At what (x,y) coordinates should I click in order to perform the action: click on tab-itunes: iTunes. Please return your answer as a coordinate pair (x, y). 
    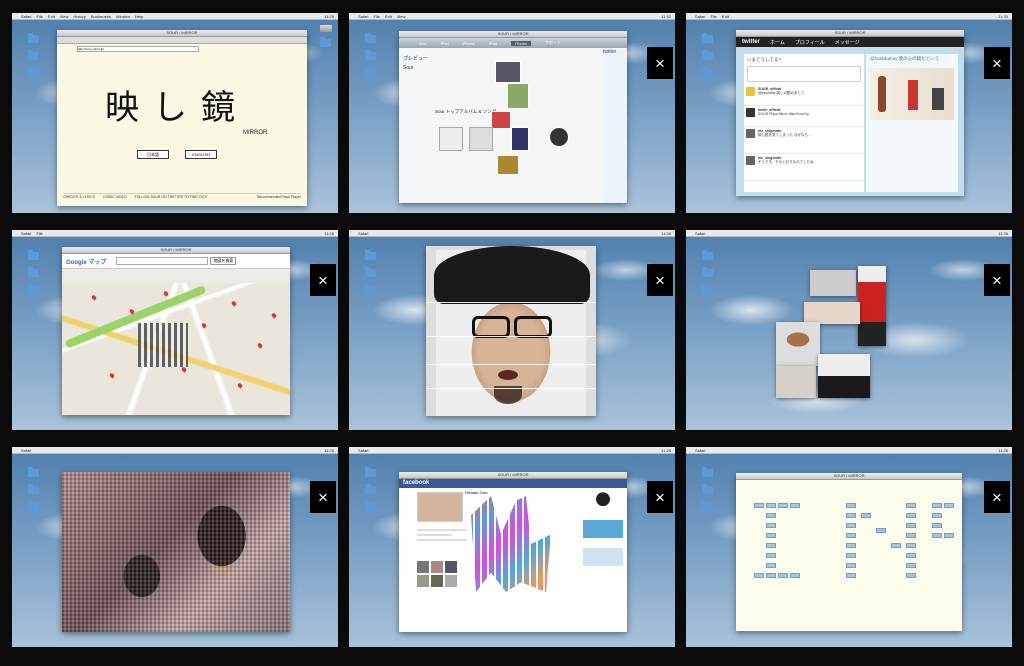
    Looking at the image, I should click on (521, 43).